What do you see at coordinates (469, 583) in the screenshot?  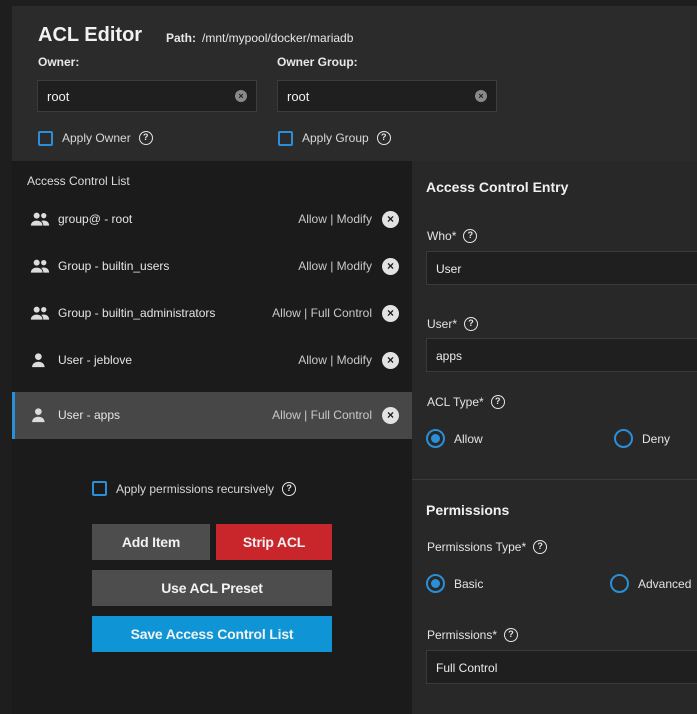 I see `basic-label: Basic` at bounding box center [469, 583].